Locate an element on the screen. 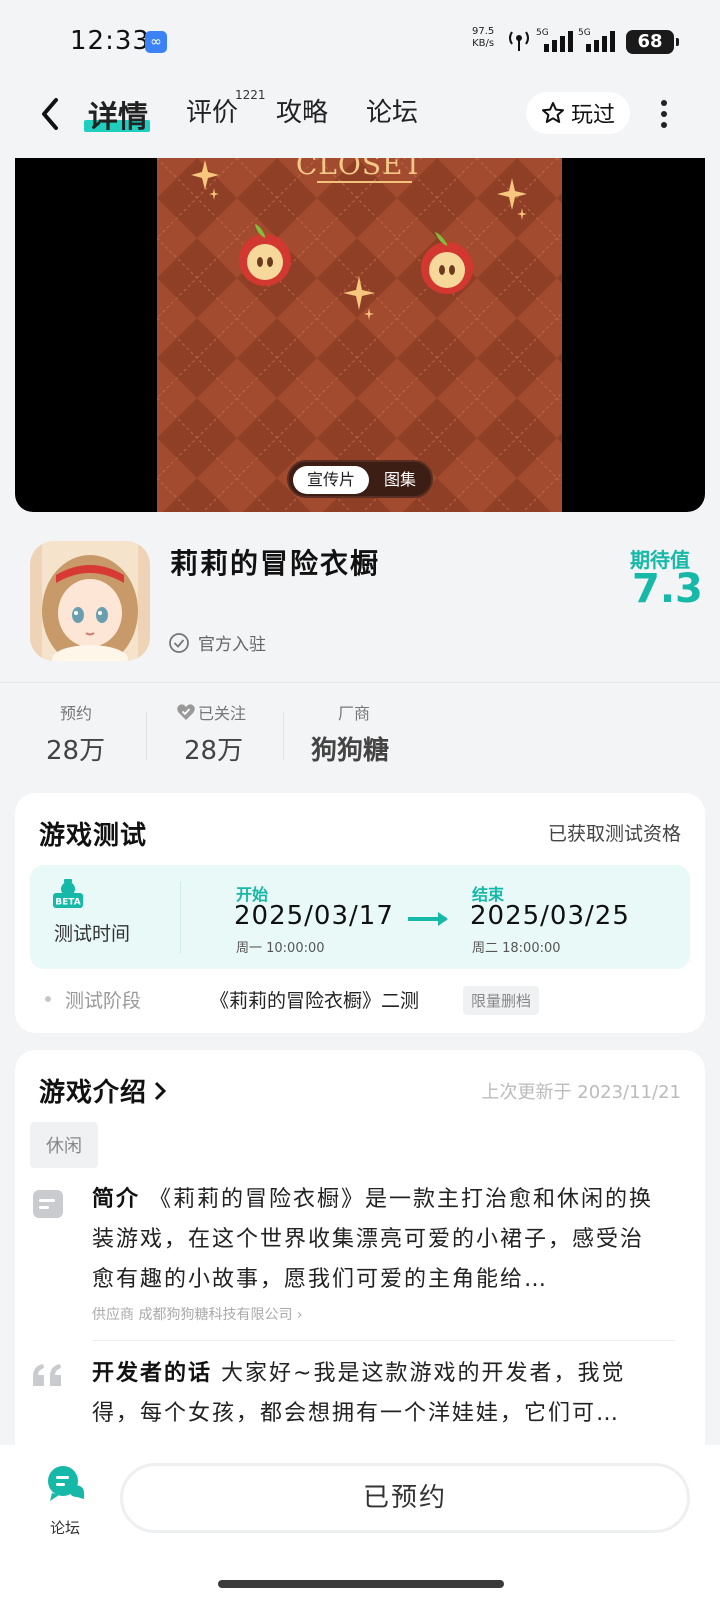 The height and width of the screenshot is (1600, 720). official-label: 官方入驻 is located at coordinates (232, 645).